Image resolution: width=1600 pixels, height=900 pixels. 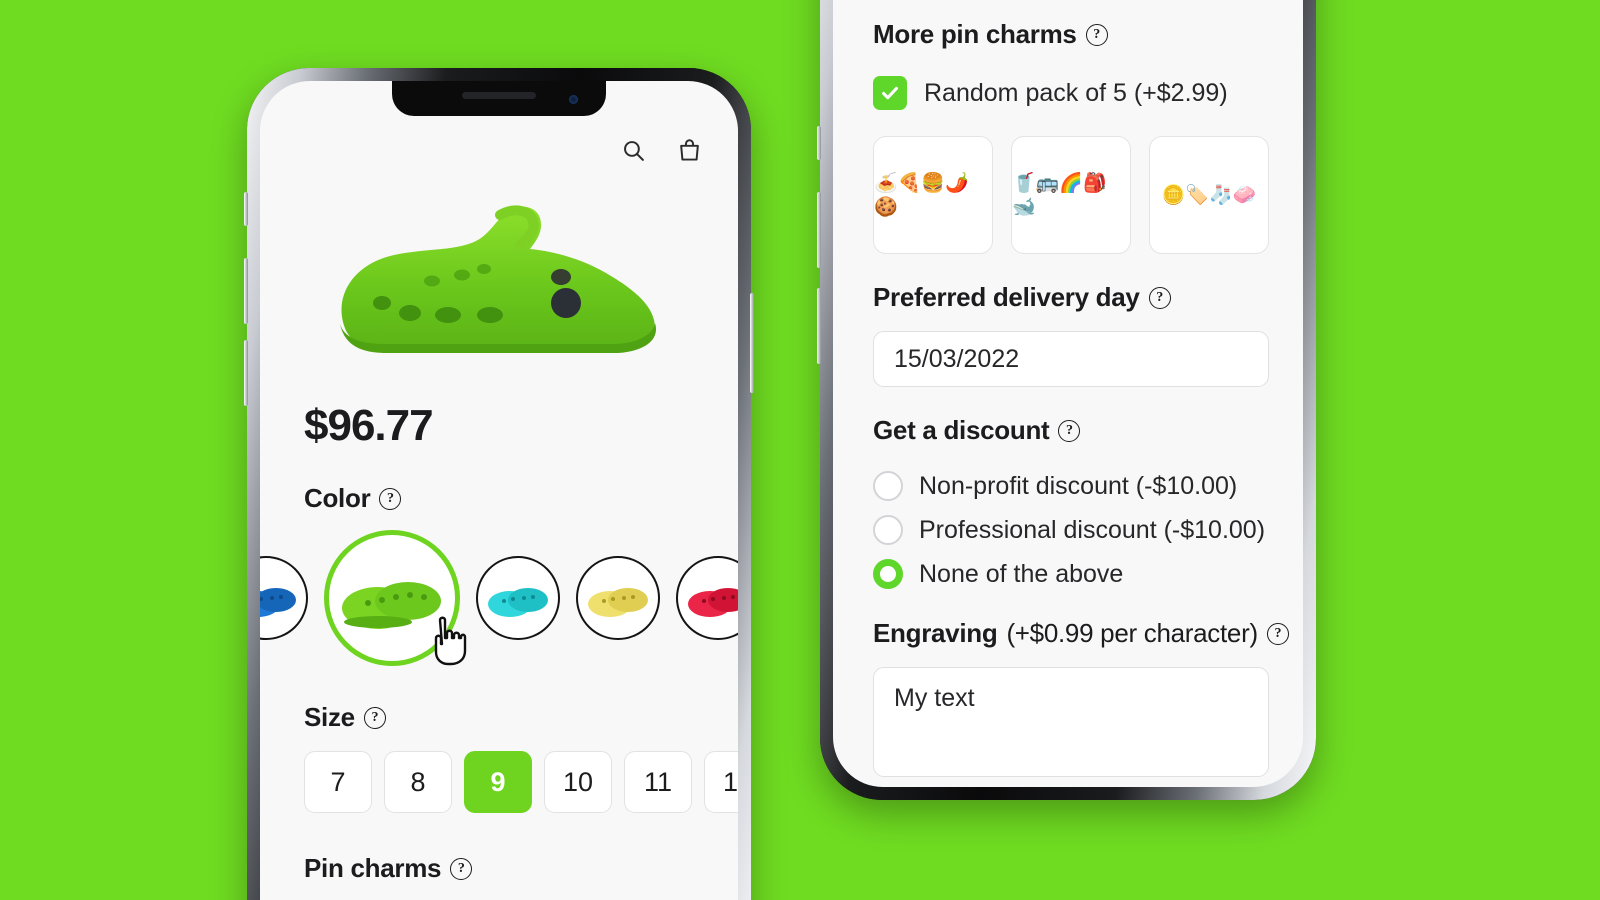 I want to click on radio-row-professional: Professional discount (-$10.00), so click(x=1071, y=530).